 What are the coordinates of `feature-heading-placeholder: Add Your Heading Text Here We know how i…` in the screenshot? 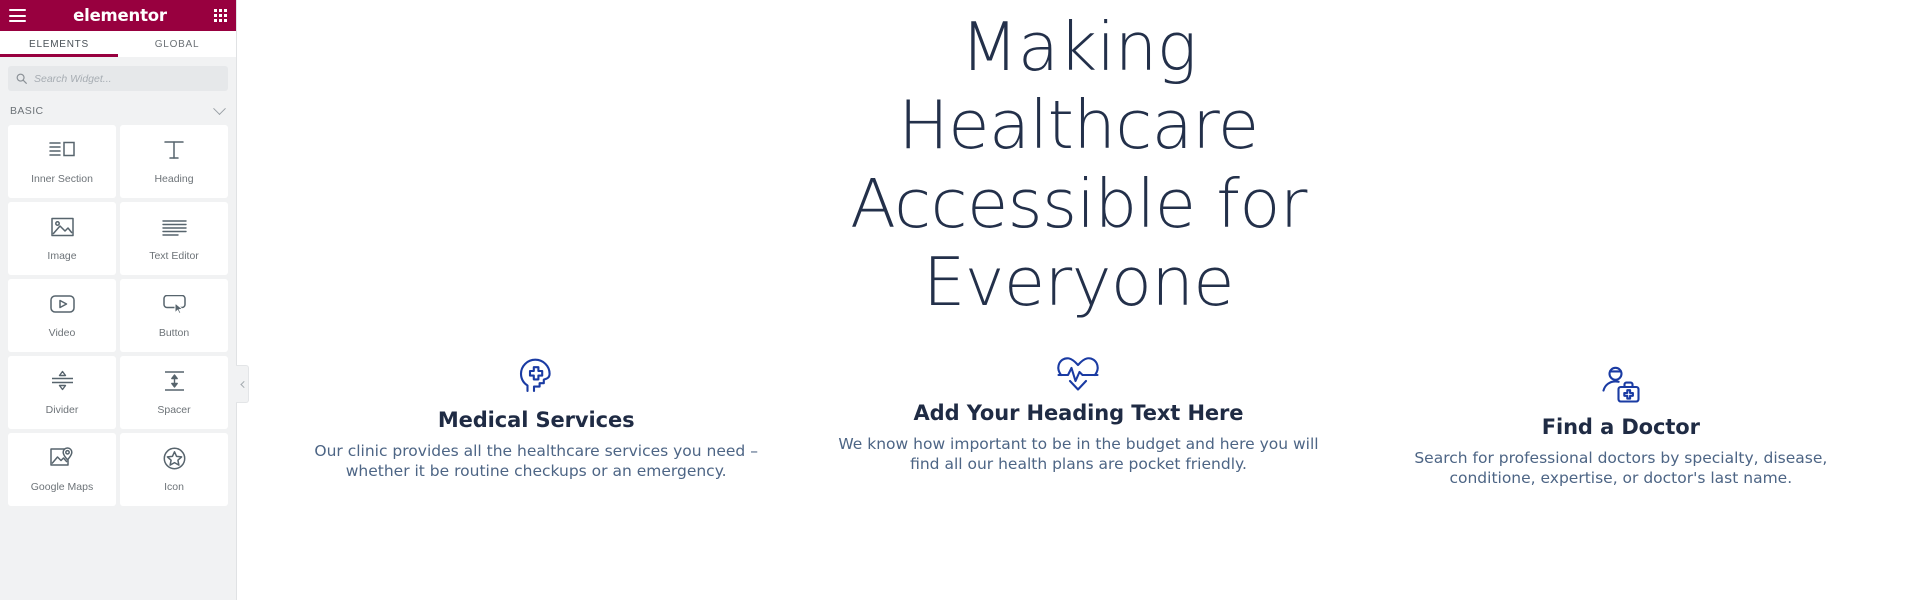 It's located at (1078, 419).